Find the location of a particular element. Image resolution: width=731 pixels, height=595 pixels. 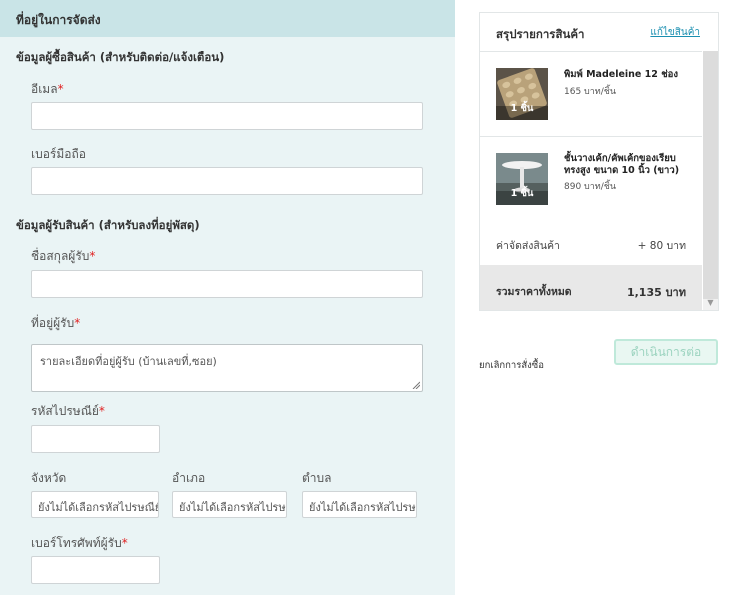

postcode-input is located at coordinates (95, 439).